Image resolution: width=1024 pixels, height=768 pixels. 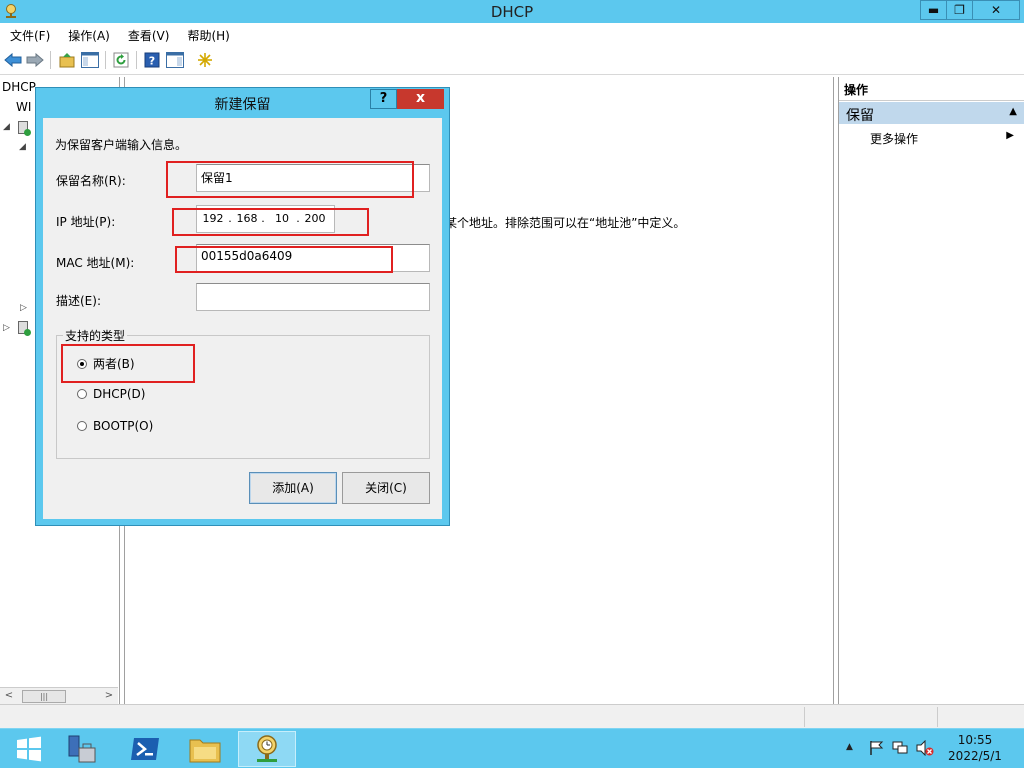 I want to click on toolbar: ?, so click(x=512, y=60).